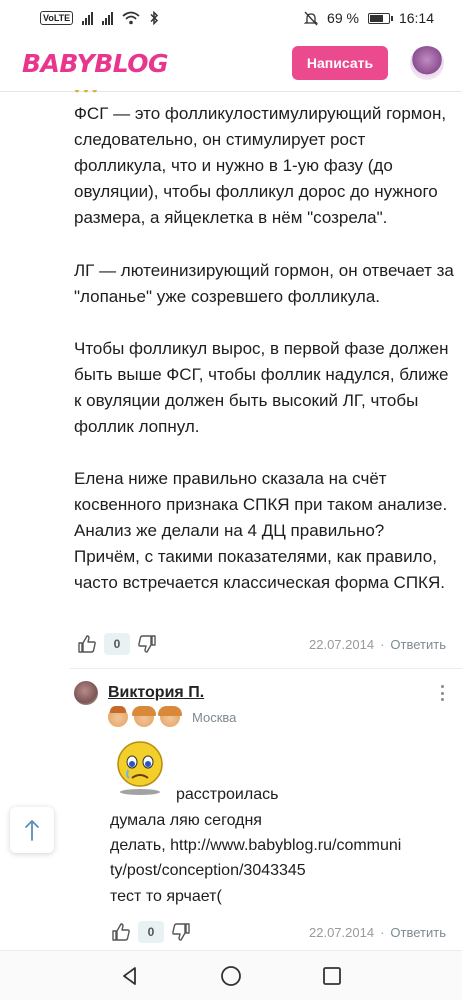  Describe the element at coordinates (156, 693) in the screenshot. I see `author-name: Виктория П.` at that location.